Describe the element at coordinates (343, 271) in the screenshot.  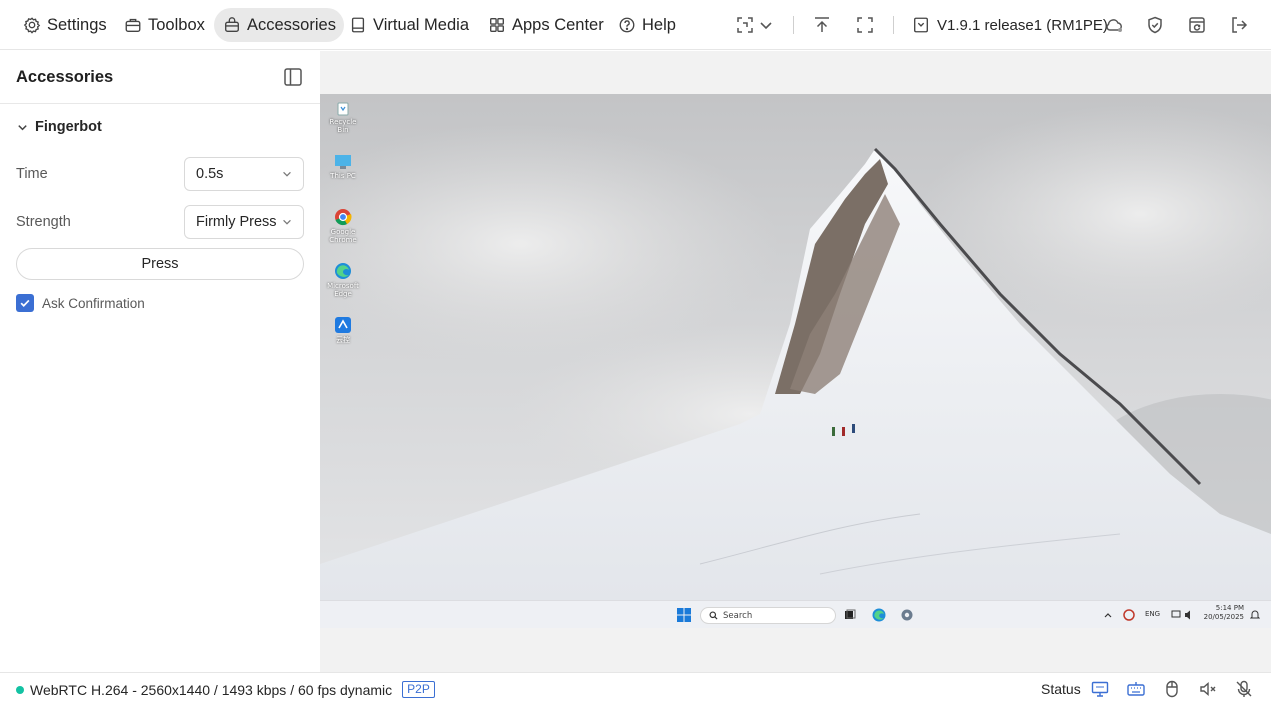
I see `edge-icon` at that location.